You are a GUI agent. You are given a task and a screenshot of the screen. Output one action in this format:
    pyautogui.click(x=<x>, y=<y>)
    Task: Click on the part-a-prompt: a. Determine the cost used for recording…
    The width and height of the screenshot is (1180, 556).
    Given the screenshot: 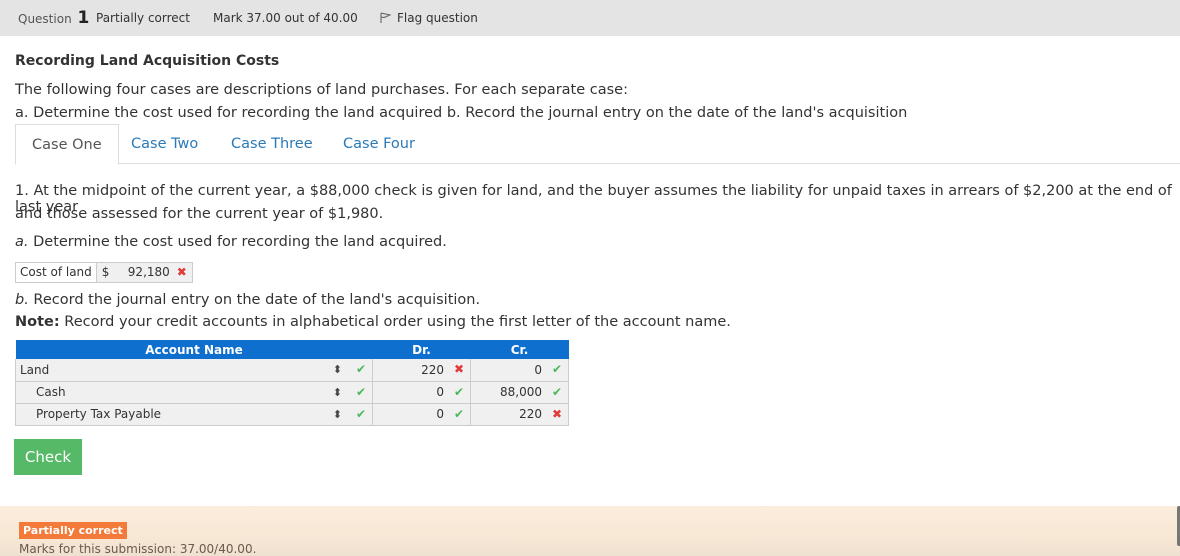 What is the action you would take?
    pyautogui.click(x=231, y=242)
    